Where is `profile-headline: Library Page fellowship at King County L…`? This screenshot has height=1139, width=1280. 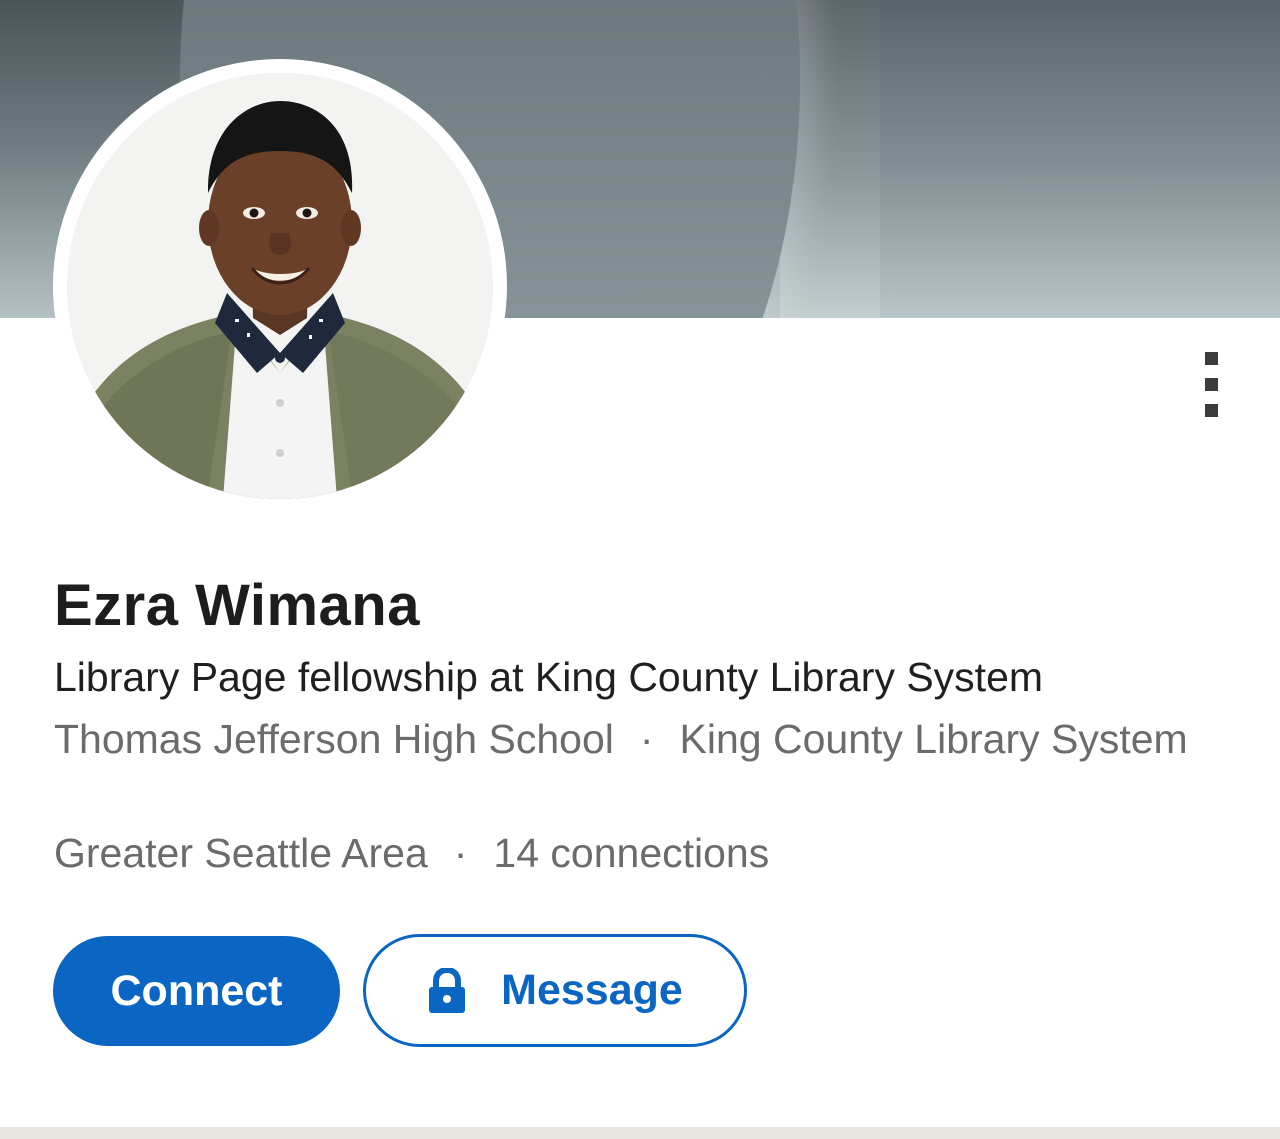
profile-headline: Library Page fellowship at King County L… is located at coordinates (549, 677).